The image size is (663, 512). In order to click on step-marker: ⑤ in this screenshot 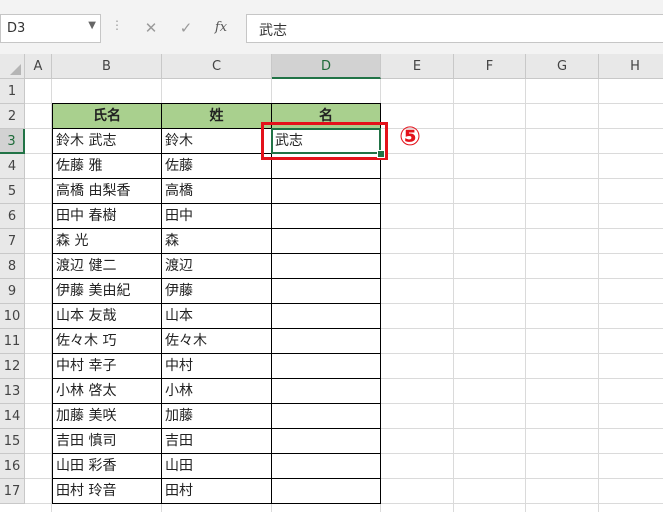, I will do `click(410, 137)`.